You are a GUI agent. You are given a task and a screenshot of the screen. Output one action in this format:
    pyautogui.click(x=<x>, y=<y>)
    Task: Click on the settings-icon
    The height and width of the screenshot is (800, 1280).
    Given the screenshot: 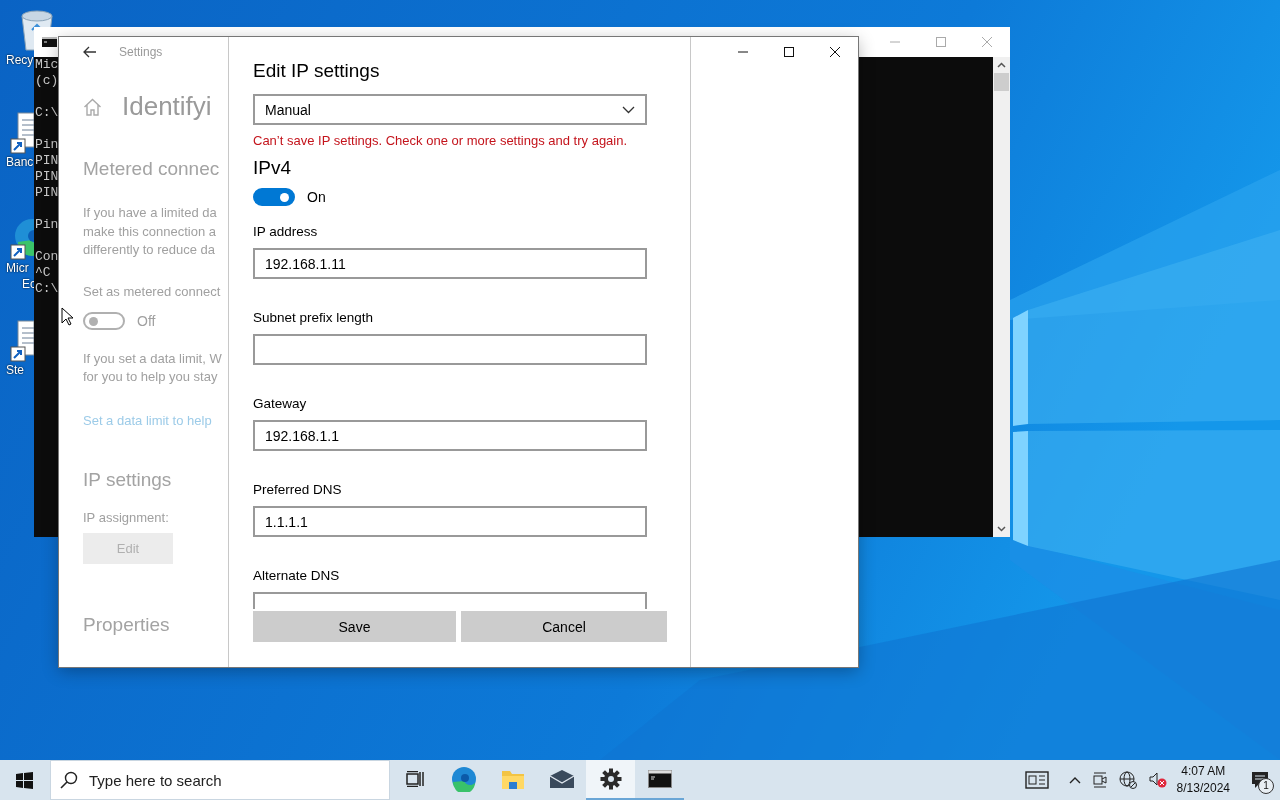 What is the action you would take?
    pyautogui.click(x=610, y=779)
    